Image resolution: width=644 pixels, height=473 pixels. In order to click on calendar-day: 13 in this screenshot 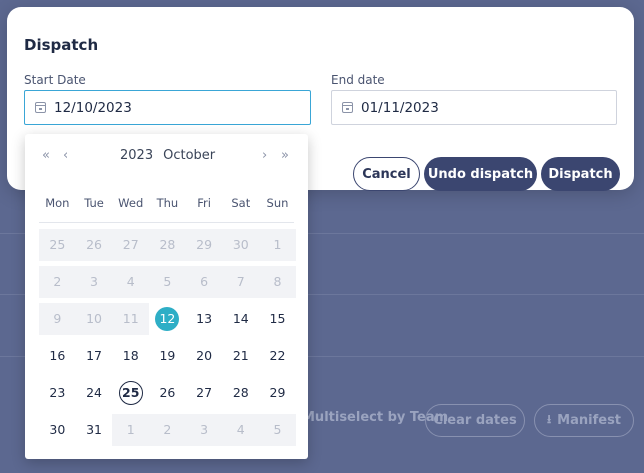, I will do `click(204, 319)`.